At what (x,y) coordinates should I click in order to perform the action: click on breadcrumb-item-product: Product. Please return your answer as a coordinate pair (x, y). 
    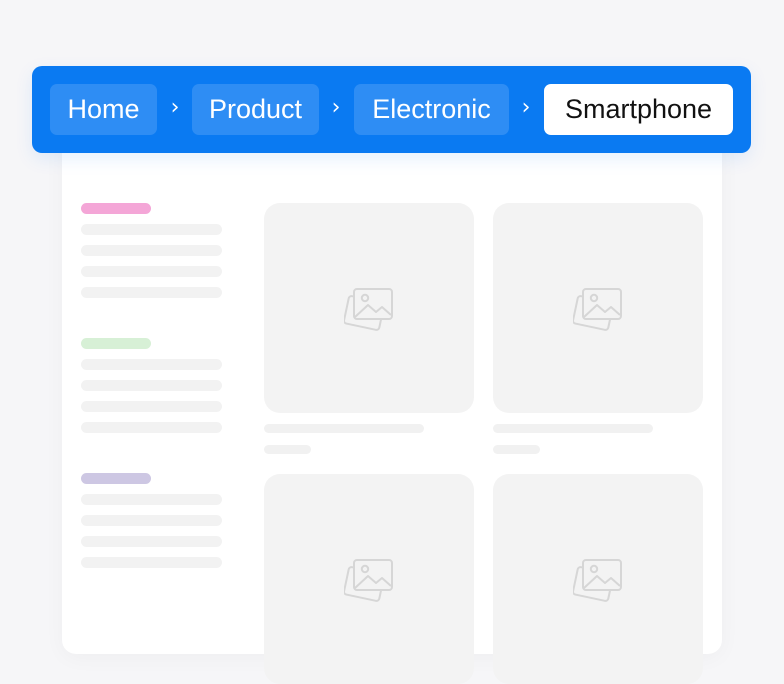
    Looking at the image, I should click on (255, 109).